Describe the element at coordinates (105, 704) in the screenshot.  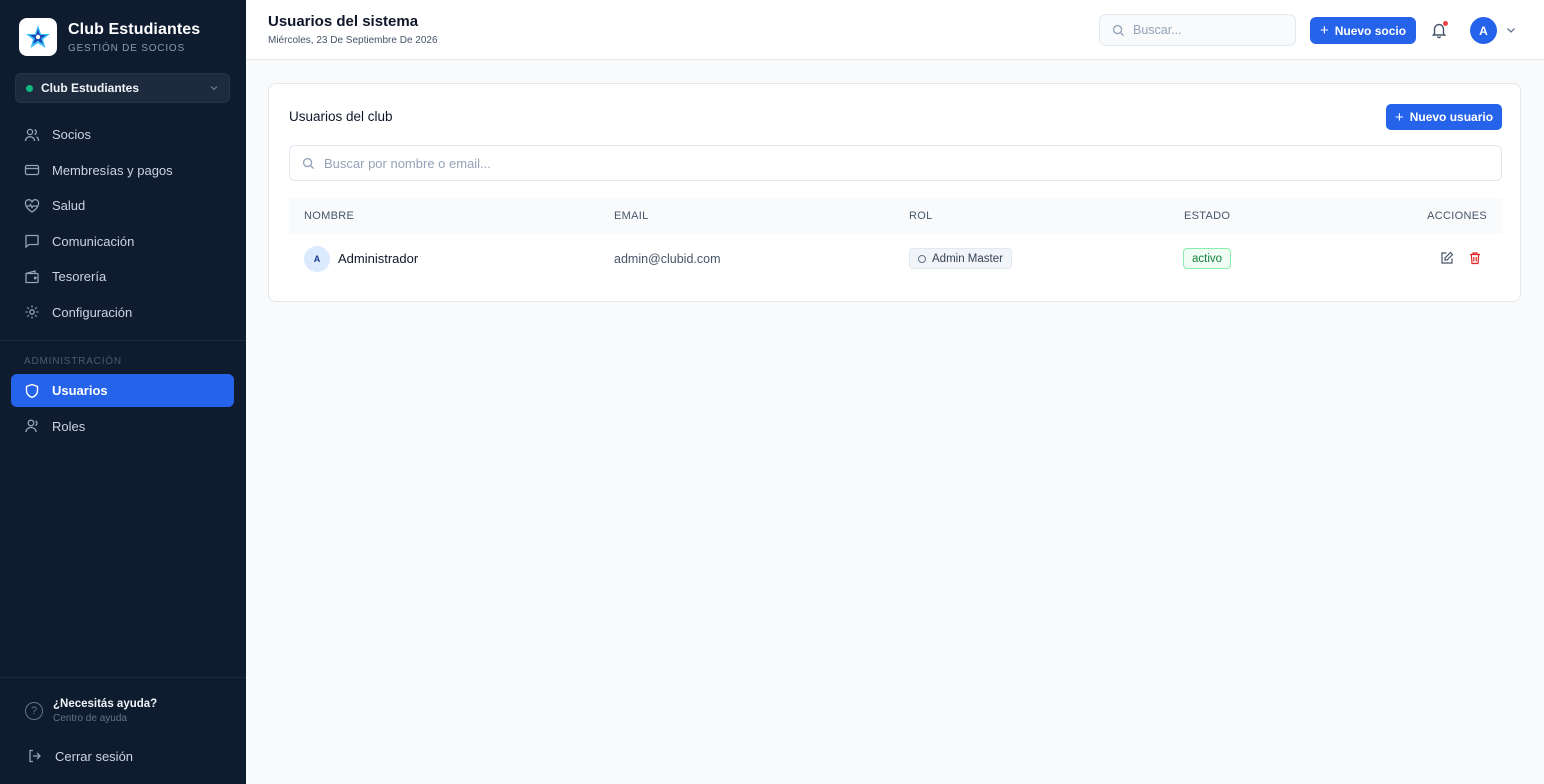
I see `help-title: ¿Necesitás ayuda?` at that location.